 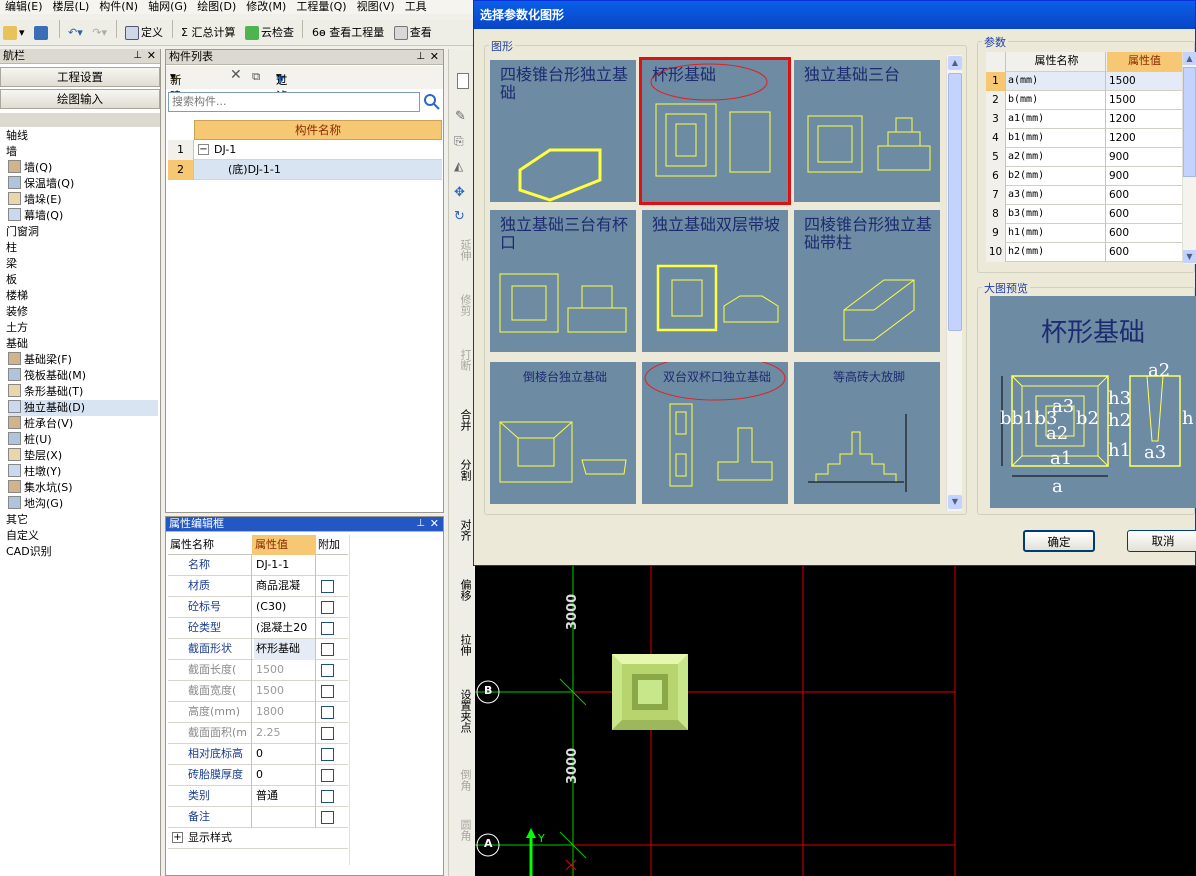 What do you see at coordinates (118, 6) in the screenshot?
I see `menu-item: 构件(N)` at bounding box center [118, 6].